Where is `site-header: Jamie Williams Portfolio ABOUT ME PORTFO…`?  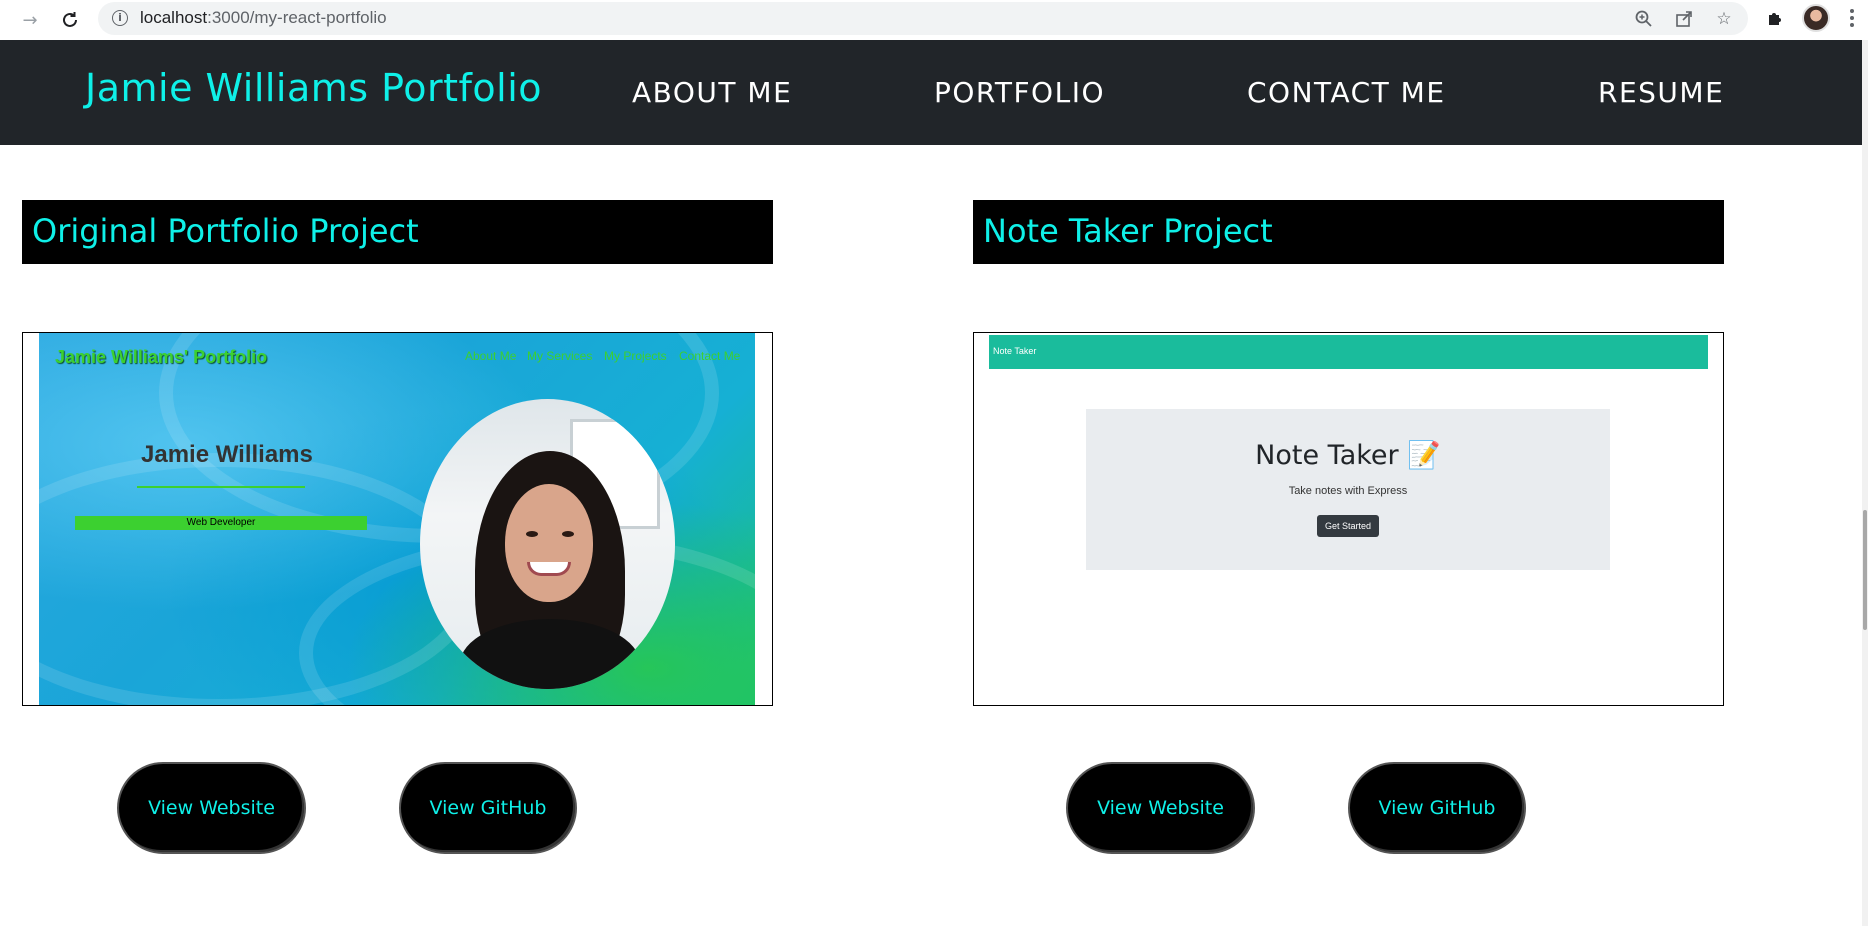
site-header: Jamie Williams Portfolio ABOUT ME PORTFO… is located at coordinates (931, 92).